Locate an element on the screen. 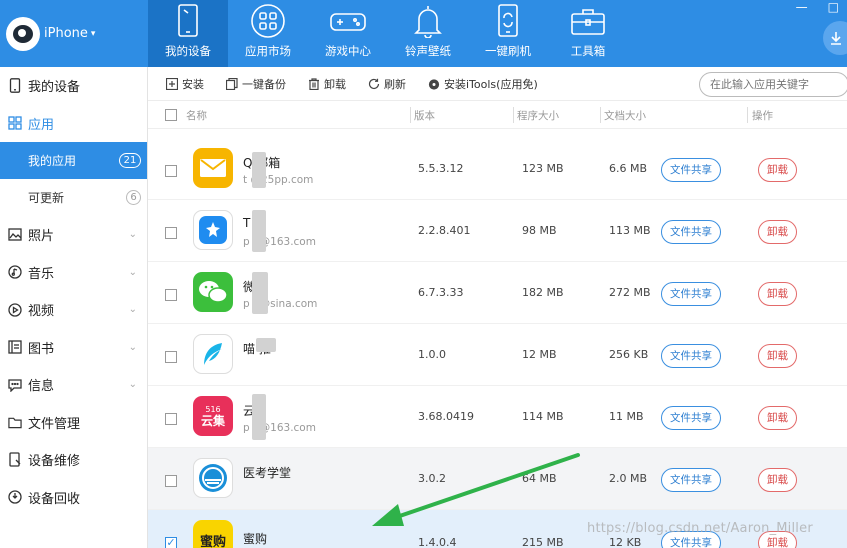 This screenshot has width=847, height=548. sidebar-item-file-manager: 文件管理 is located at coordinates (73, 423).